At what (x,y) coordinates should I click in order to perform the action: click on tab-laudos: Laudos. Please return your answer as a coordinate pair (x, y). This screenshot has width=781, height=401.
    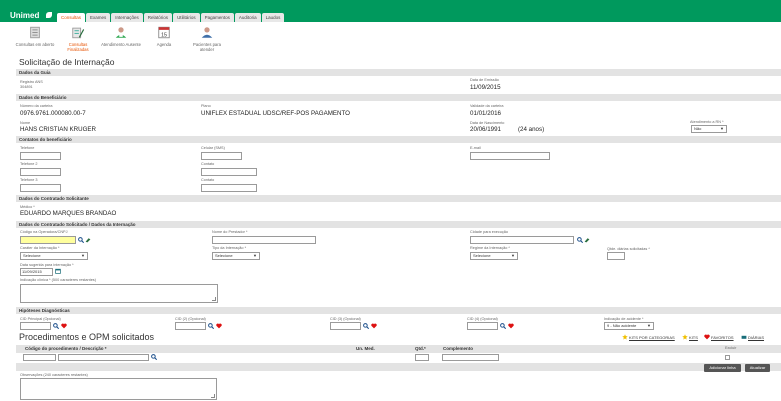
    Looking at the image, I should click on (273, 17).